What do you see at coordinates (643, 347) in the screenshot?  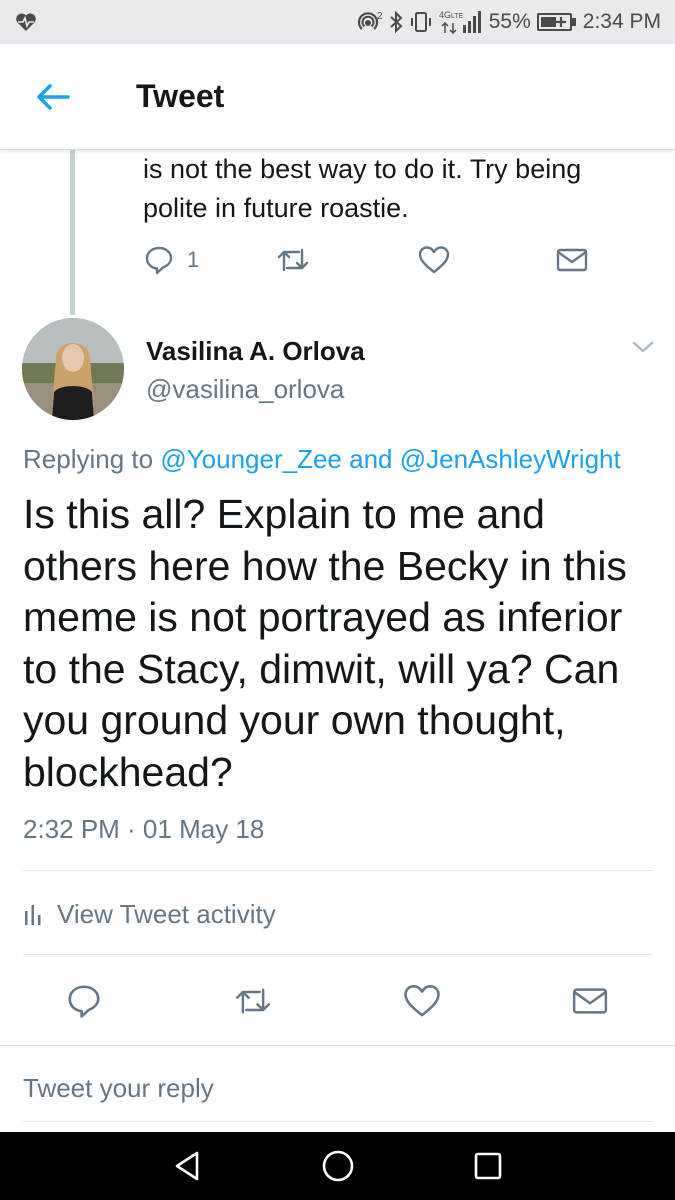 I see `chevron-down-icon` at bounding box center [643, 347].